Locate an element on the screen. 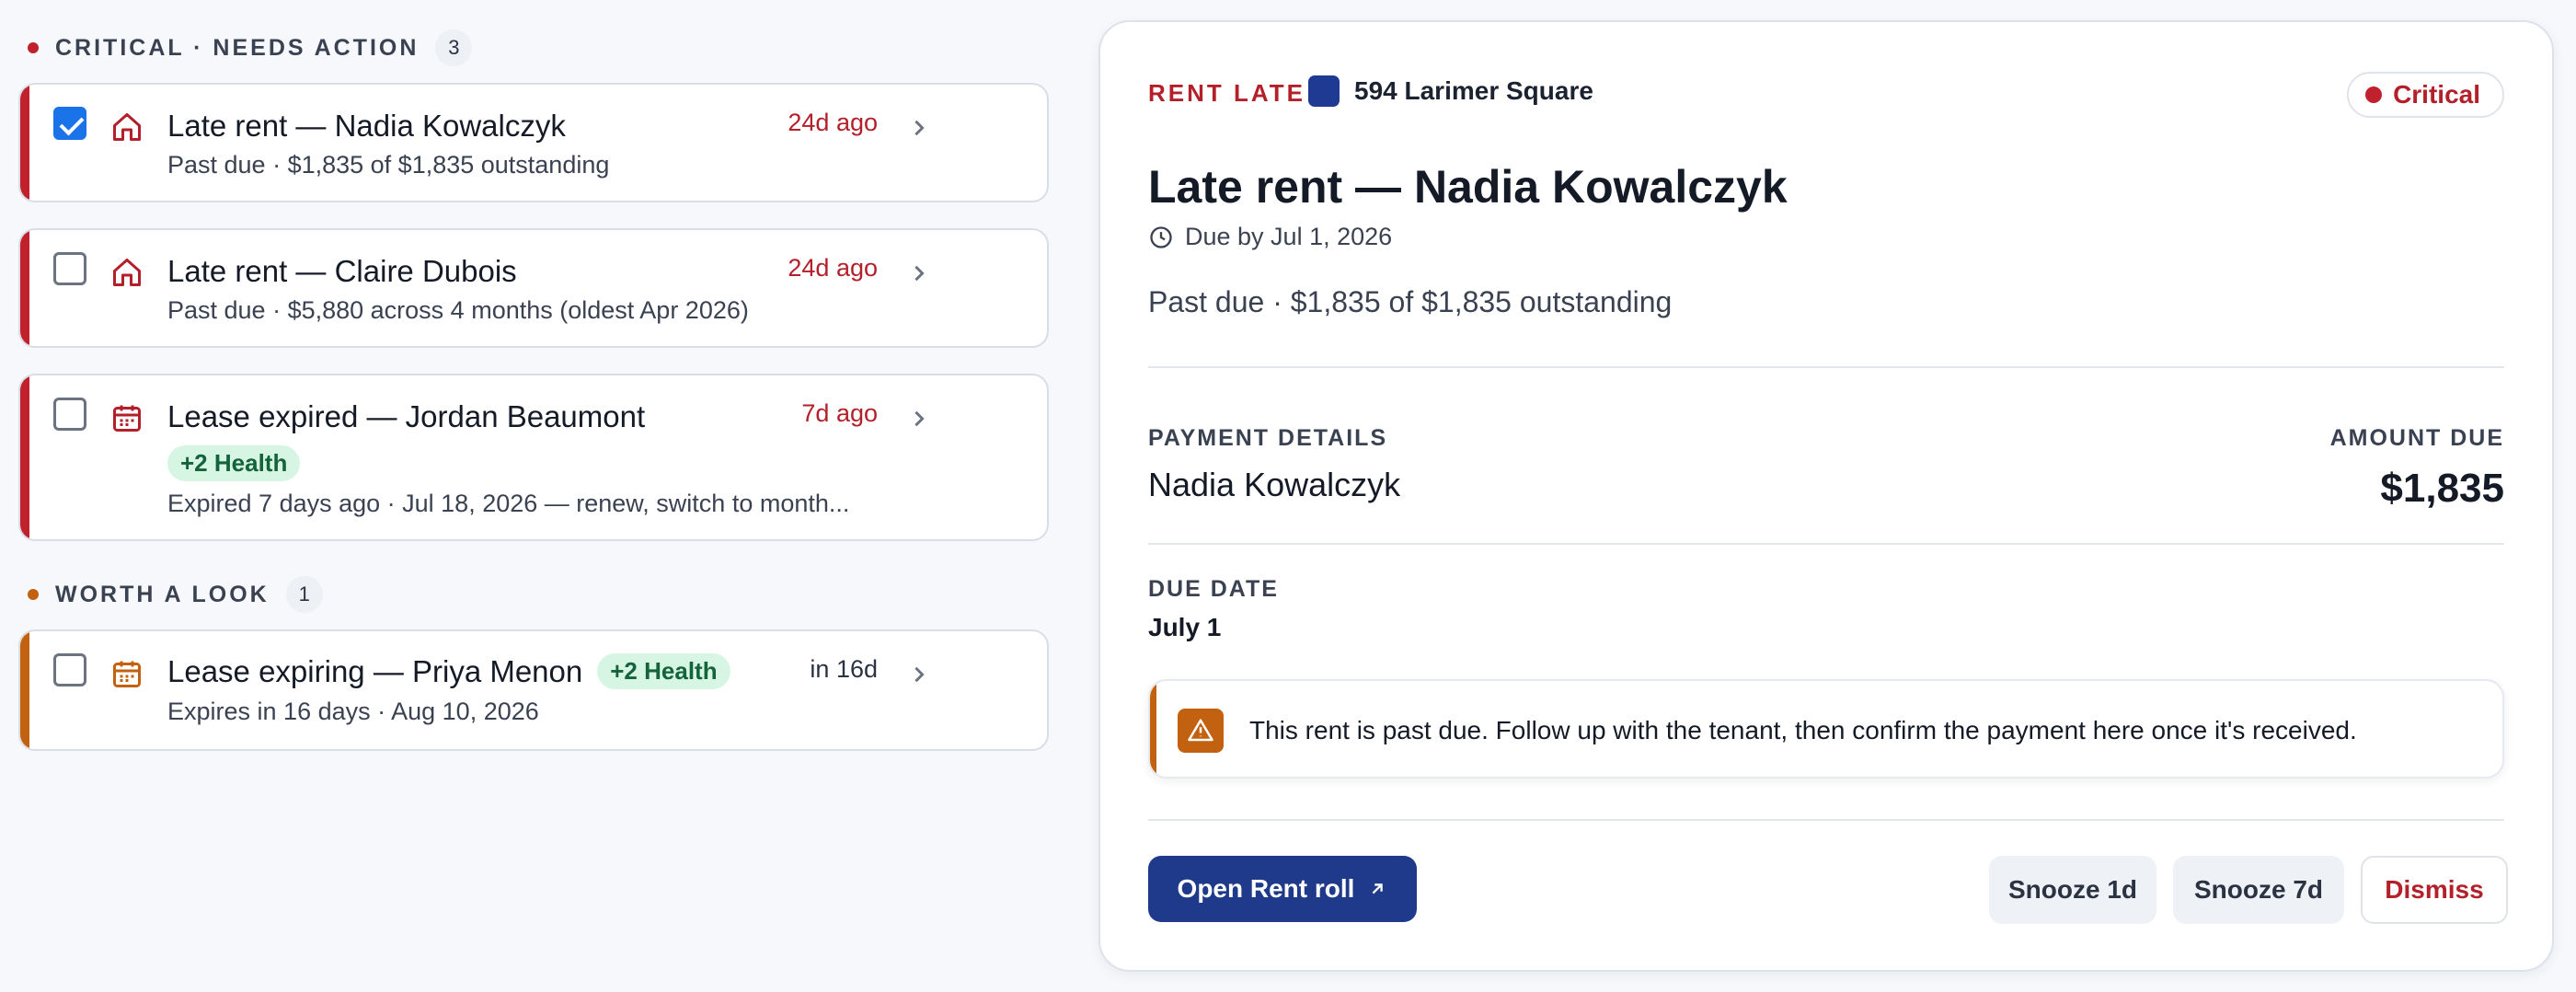  payment-name: Nadia Kowalczyk is located at coordinates (1274, 485).